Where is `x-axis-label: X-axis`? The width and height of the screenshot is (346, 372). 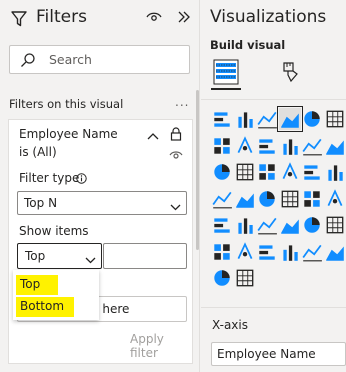
x-axis-label: X-axis is located at coordinates (230, 325).